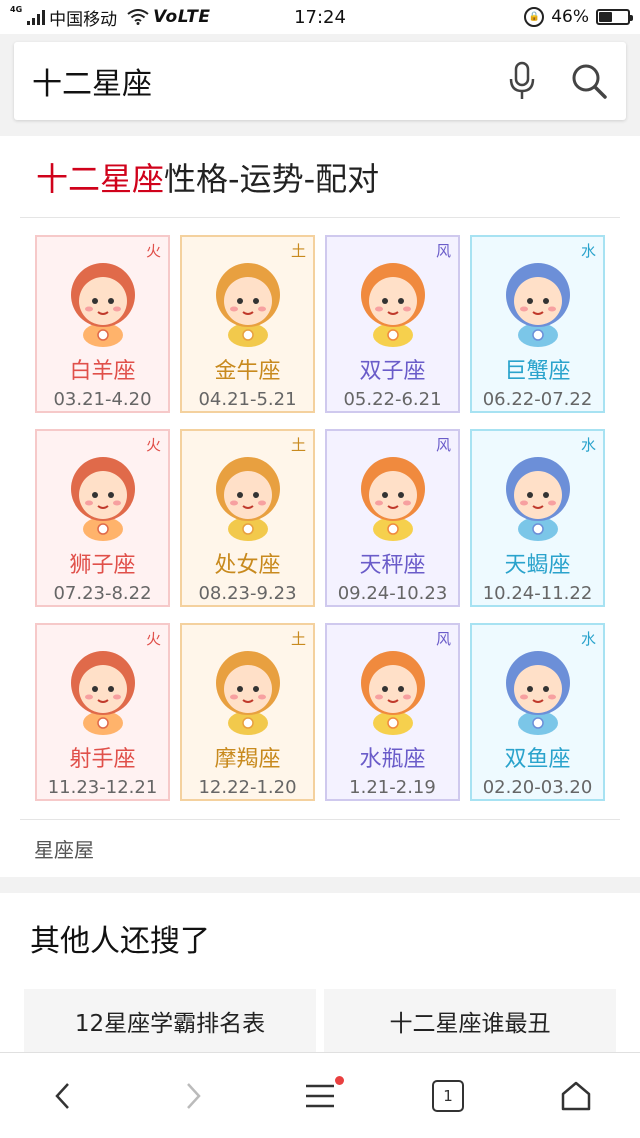 The image size is (640, 1138). I want to click on cancer-avatar-icon, so click(537, 305).